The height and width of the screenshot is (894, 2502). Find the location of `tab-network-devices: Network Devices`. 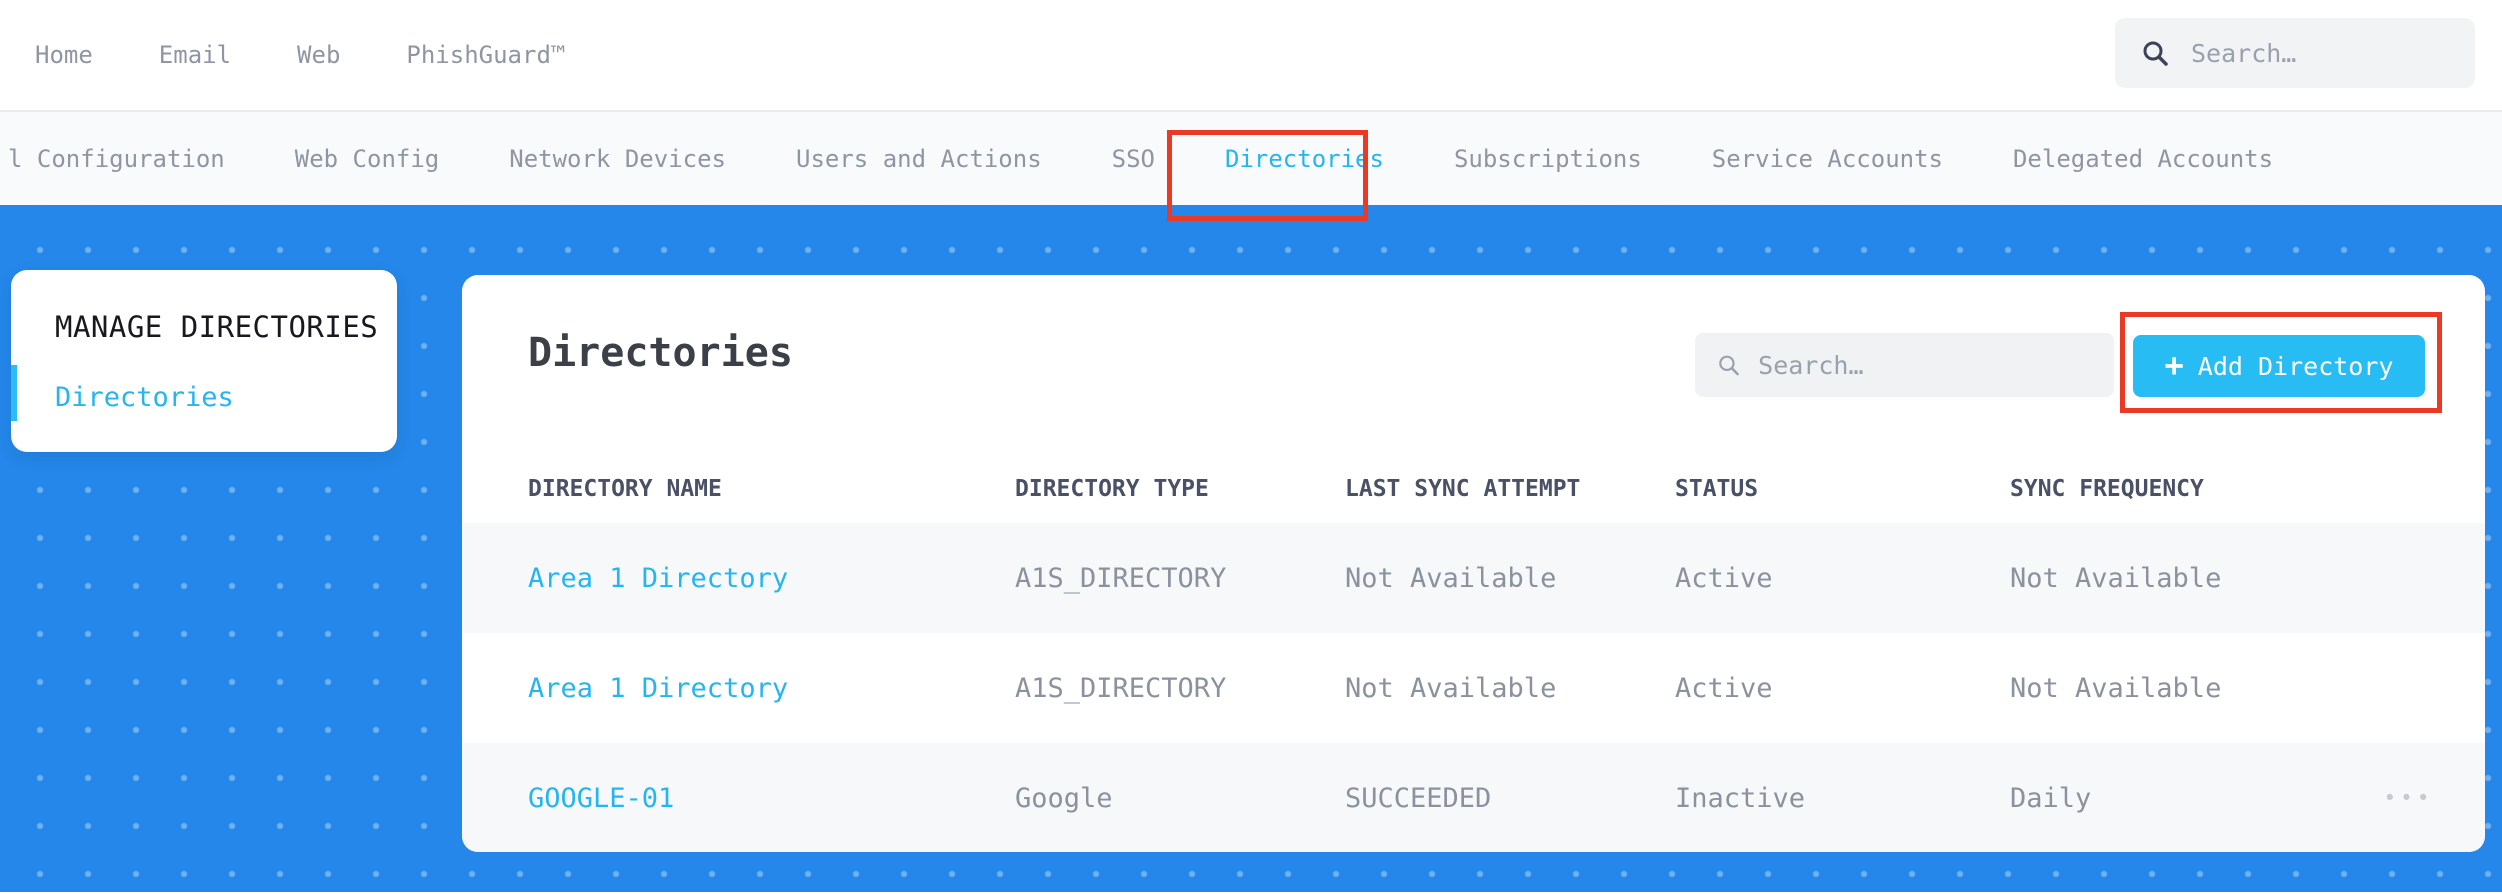

tab-network-devices: Network Devices is located at coordinates (617, 158).